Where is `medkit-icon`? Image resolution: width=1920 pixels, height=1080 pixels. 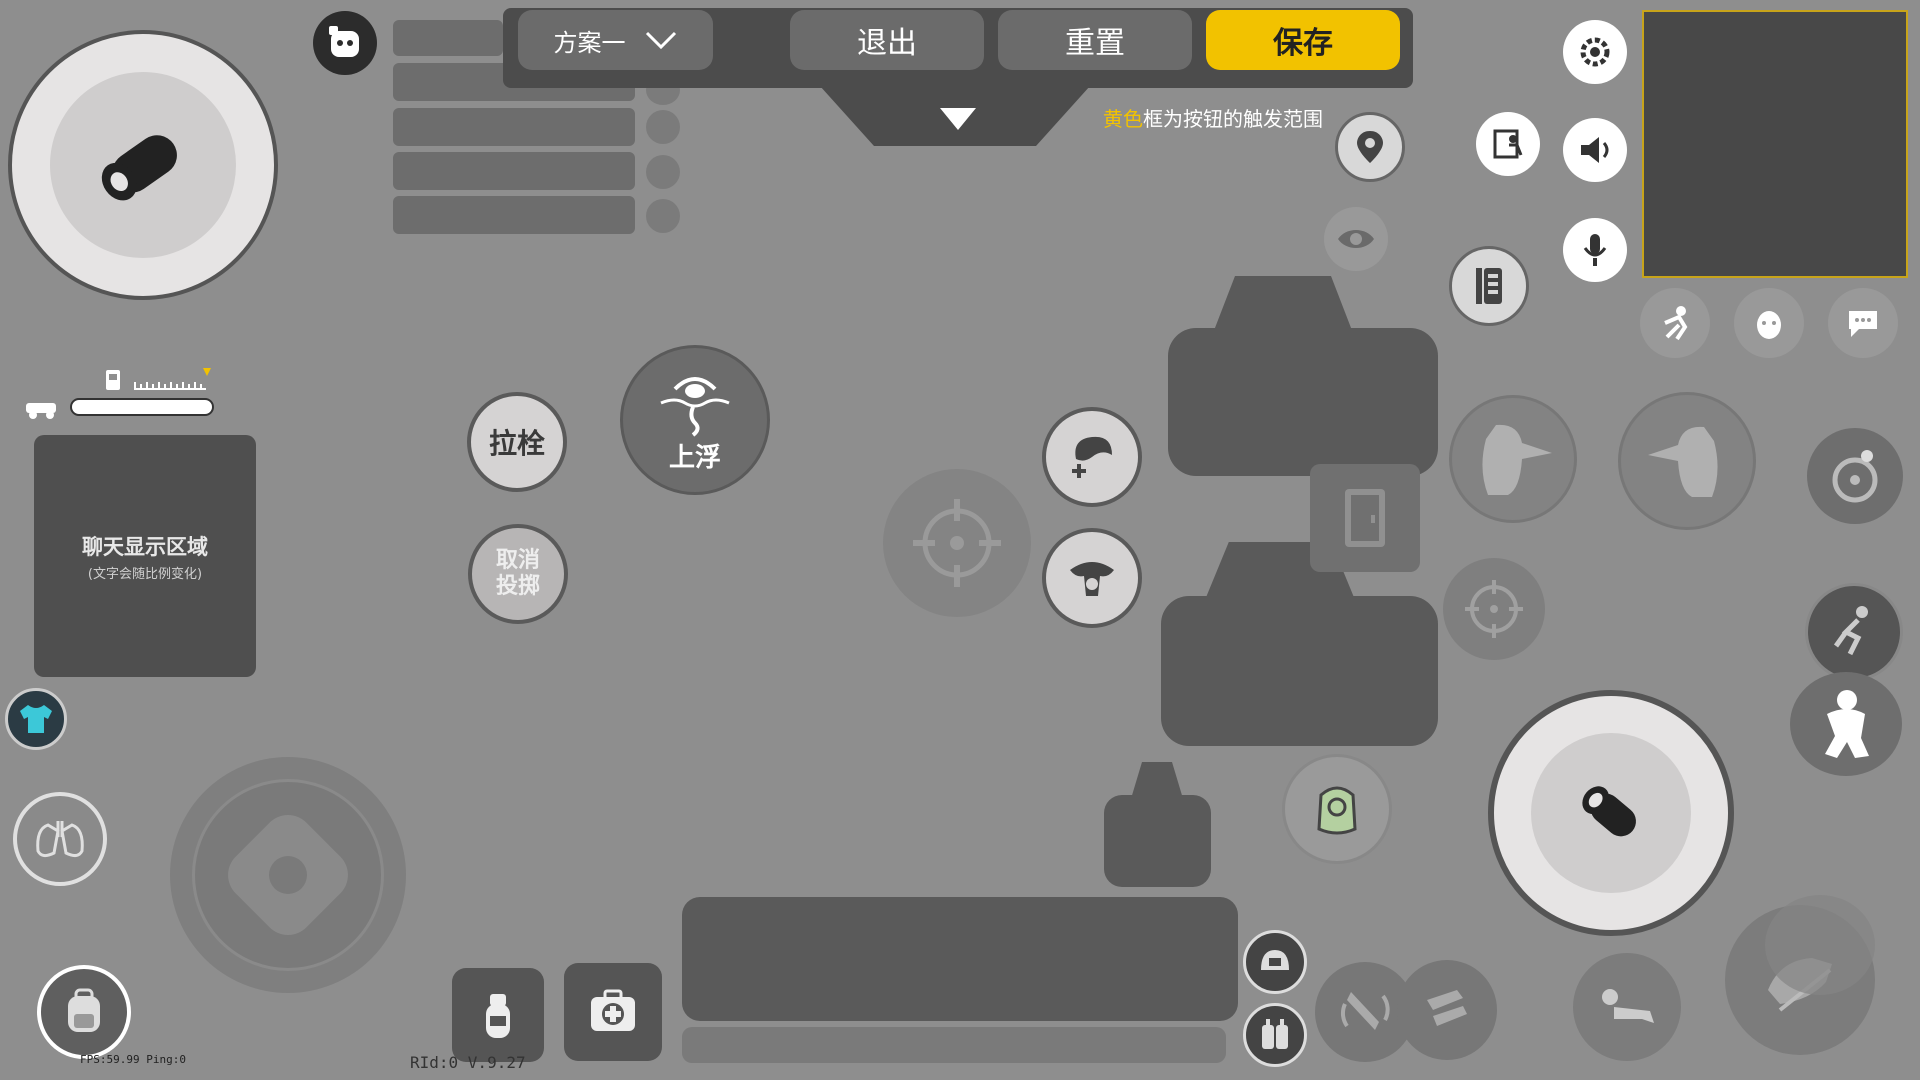 medkit-icon is located at coordinates (613, 1010).